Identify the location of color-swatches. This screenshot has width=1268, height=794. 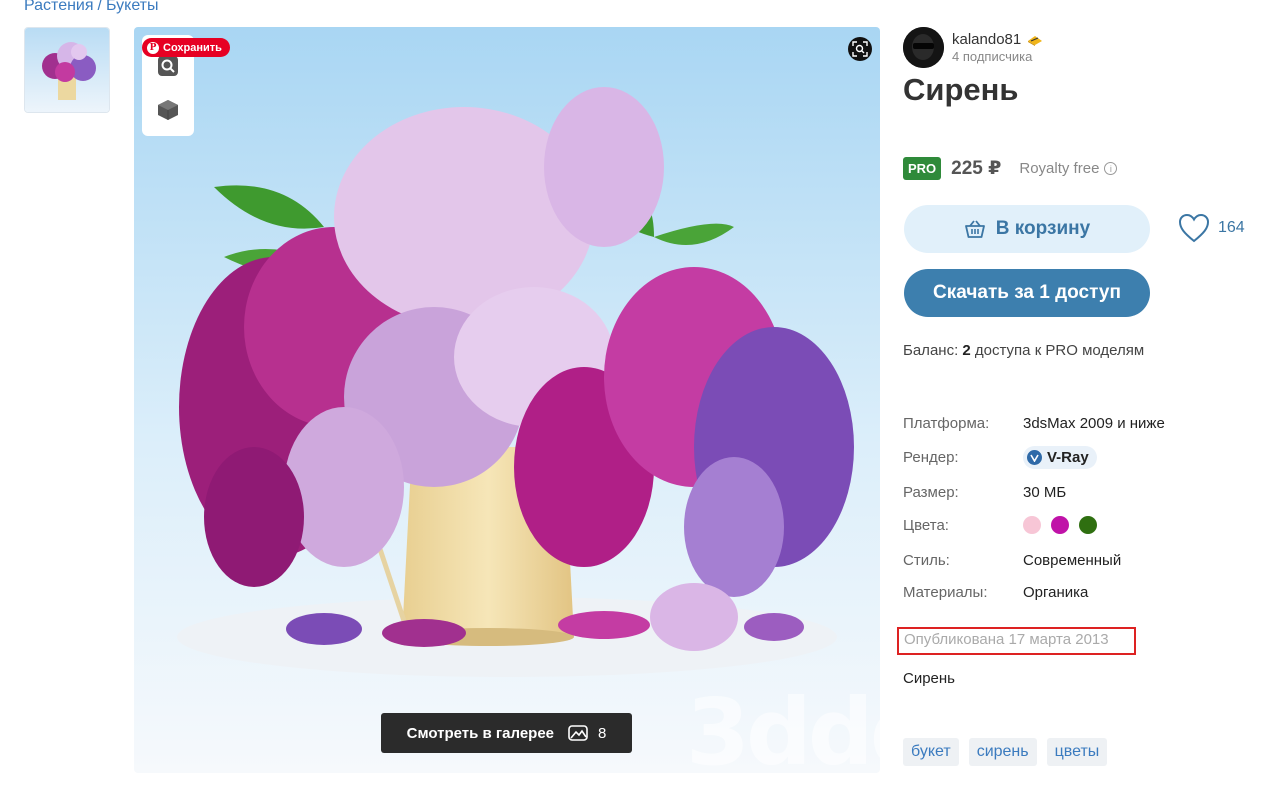
(1060, 525).